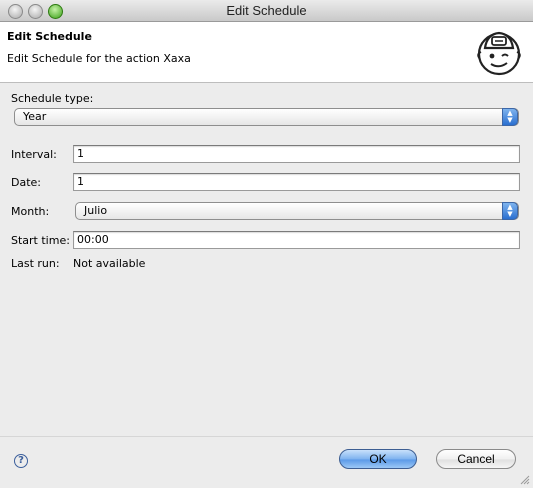  Describe the element at coordinates (297, 211) in the screenshot. I see `month-select: Julio ▲ ▼` at that location.